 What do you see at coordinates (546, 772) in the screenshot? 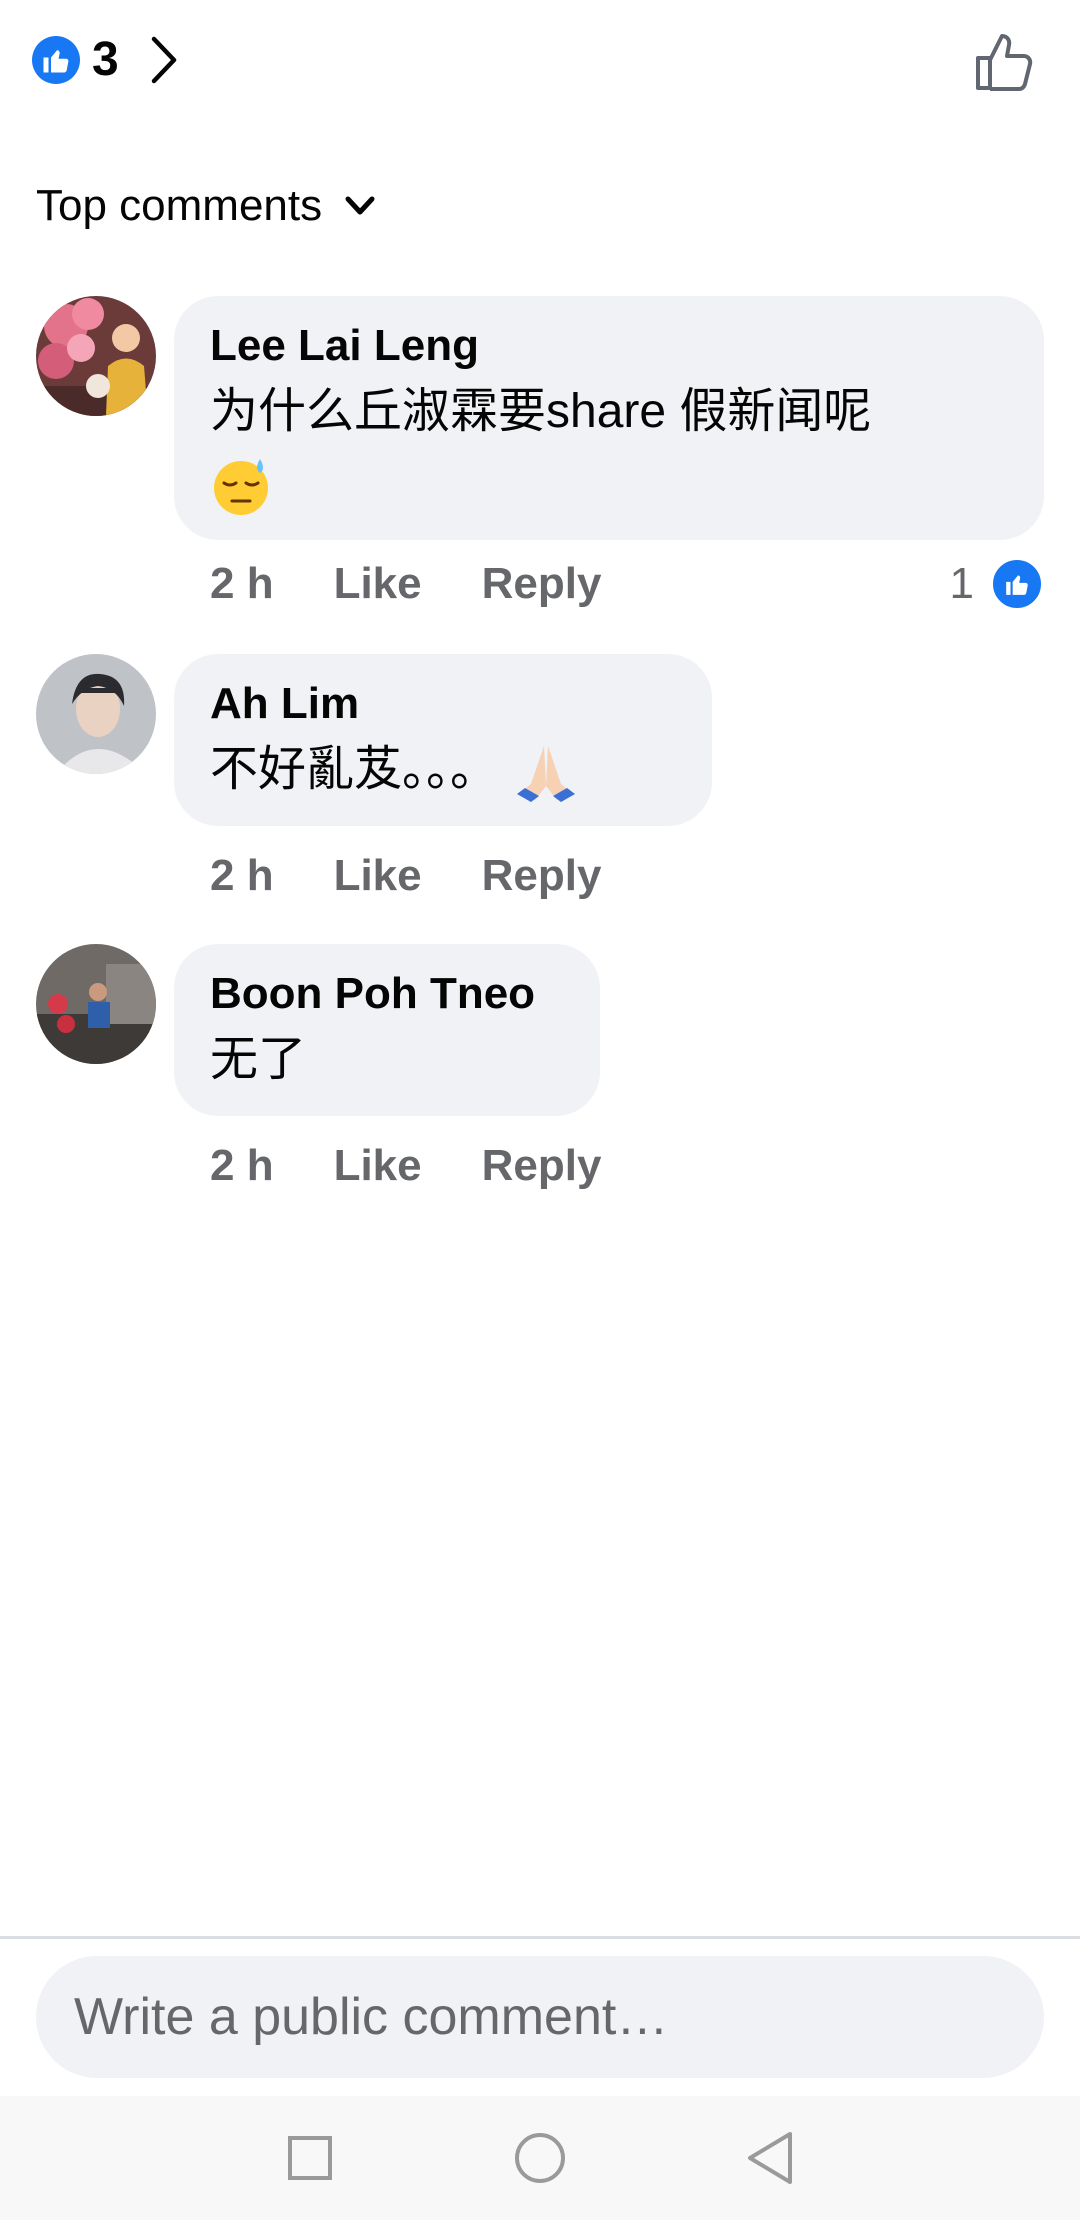
I see `folded-hands-icon` at bounding box center [546, 772].